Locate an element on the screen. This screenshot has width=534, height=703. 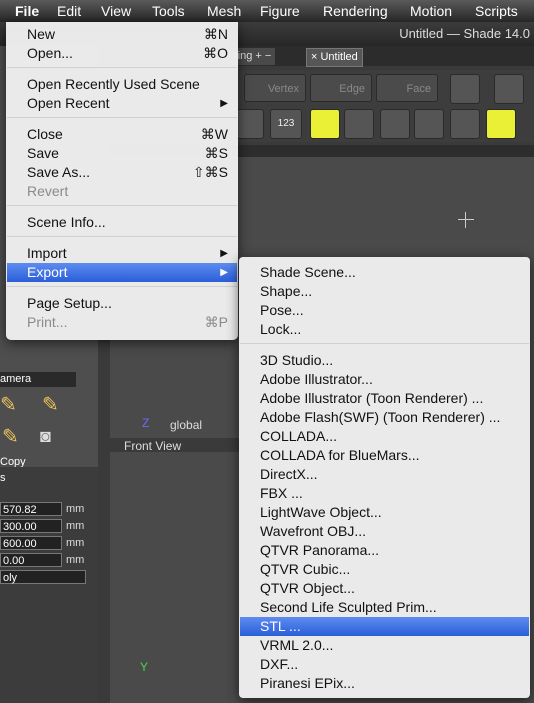
menu-mesh: Mesh is located at coordinates (224, 11).